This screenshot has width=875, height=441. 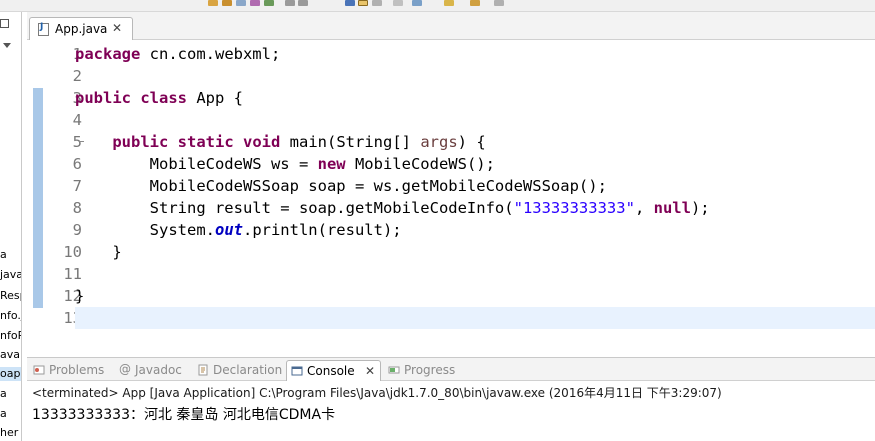 What do you see at coordinates (39, 370) in the screenshot?
I see `problems-icon` at bounding box center [39, 370].